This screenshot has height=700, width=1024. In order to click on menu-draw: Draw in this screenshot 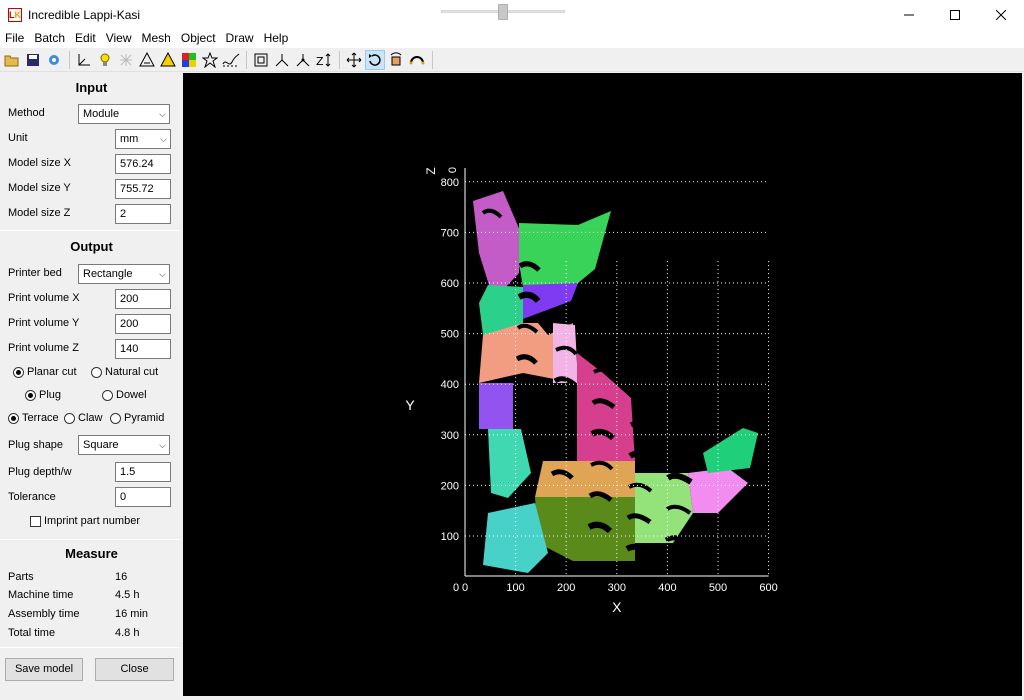, I will do `click(240, 39)`.